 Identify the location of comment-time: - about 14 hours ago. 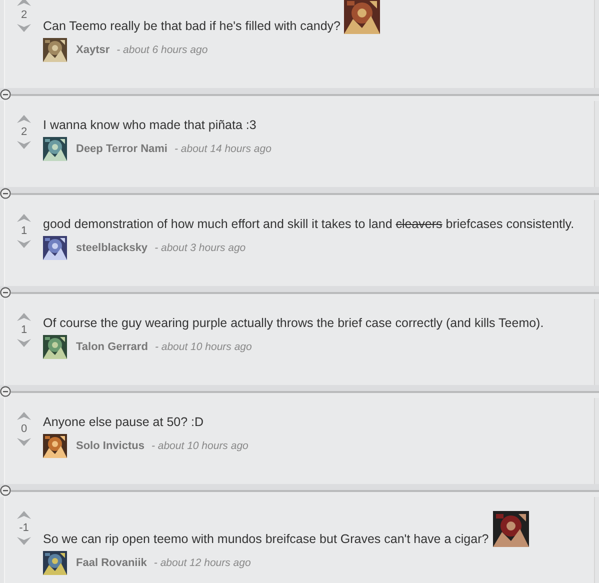
(223, 149).